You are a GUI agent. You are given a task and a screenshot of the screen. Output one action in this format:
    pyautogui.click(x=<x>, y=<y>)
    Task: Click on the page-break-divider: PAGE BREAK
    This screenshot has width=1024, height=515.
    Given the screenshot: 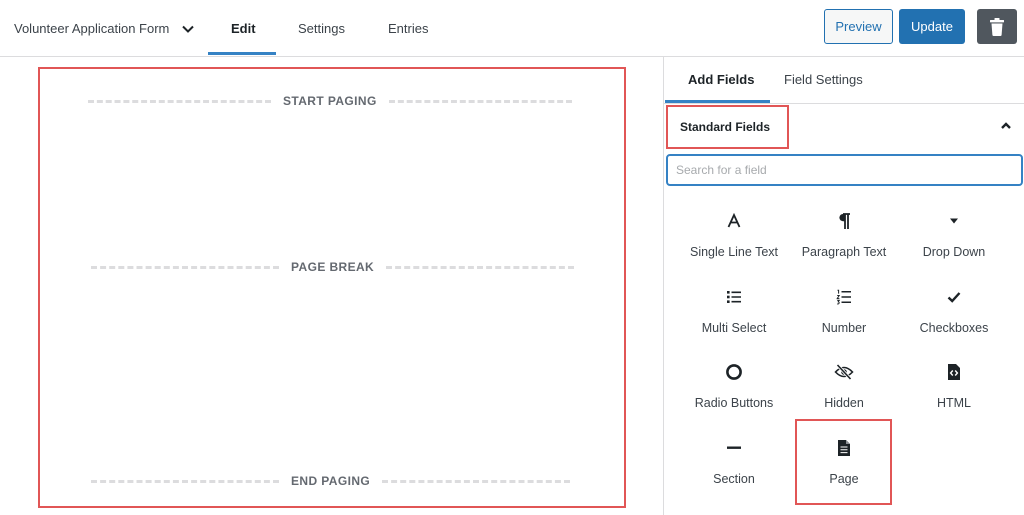 What is the action you would take?
    pyautogui.click(x=333, y=267)
    